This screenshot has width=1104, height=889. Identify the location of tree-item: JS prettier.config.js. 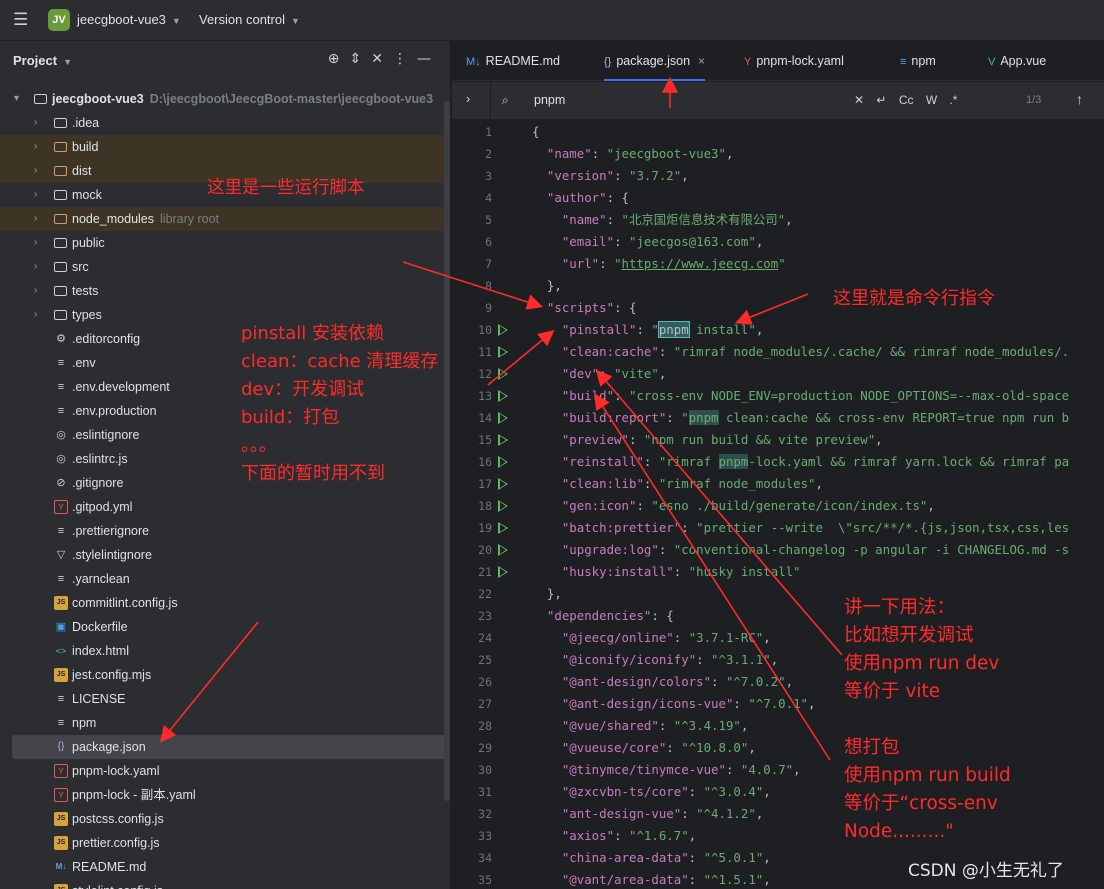
(222, 843).